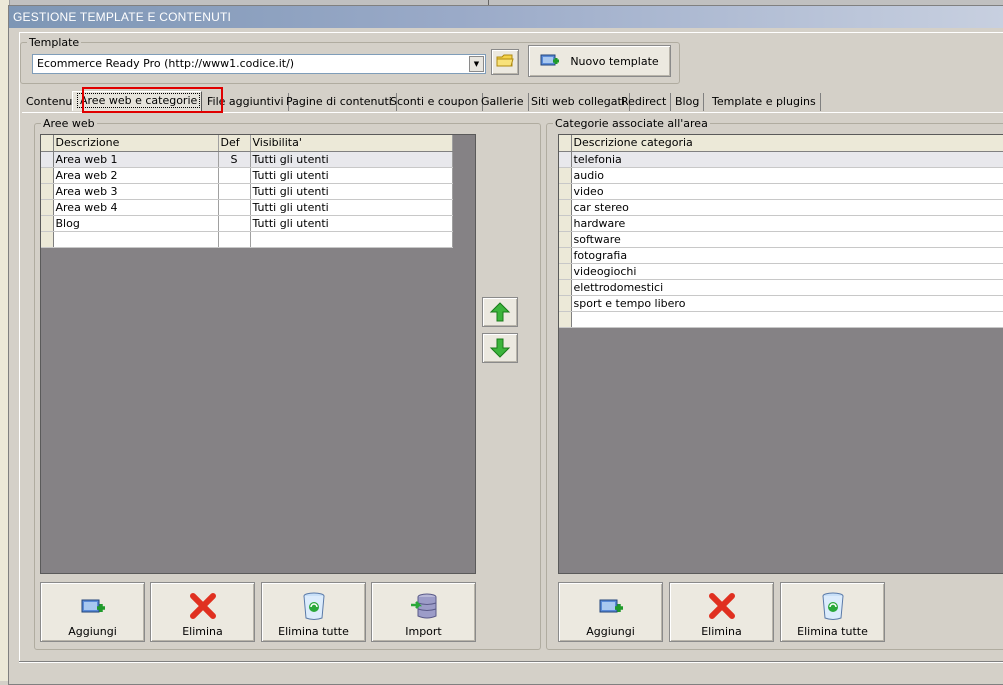 This screenshot has width=1003, height=685. I want to click on add-icon, so click(93, 606).